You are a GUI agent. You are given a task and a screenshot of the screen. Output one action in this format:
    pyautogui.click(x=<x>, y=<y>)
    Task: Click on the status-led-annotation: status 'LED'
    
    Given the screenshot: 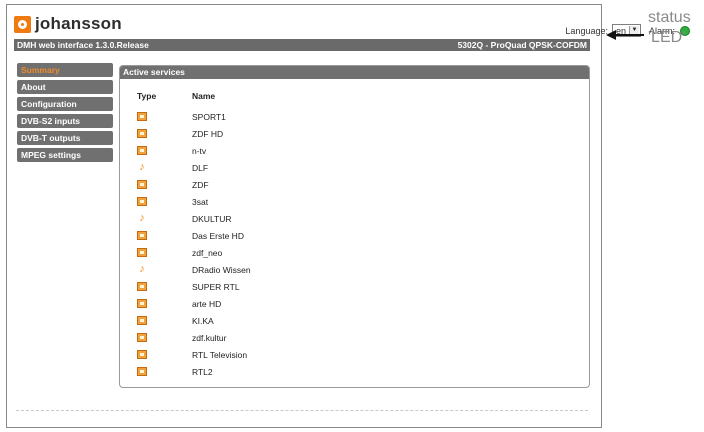 What is the action you would take?
    pyautogui.click(x=669, y=28)
    